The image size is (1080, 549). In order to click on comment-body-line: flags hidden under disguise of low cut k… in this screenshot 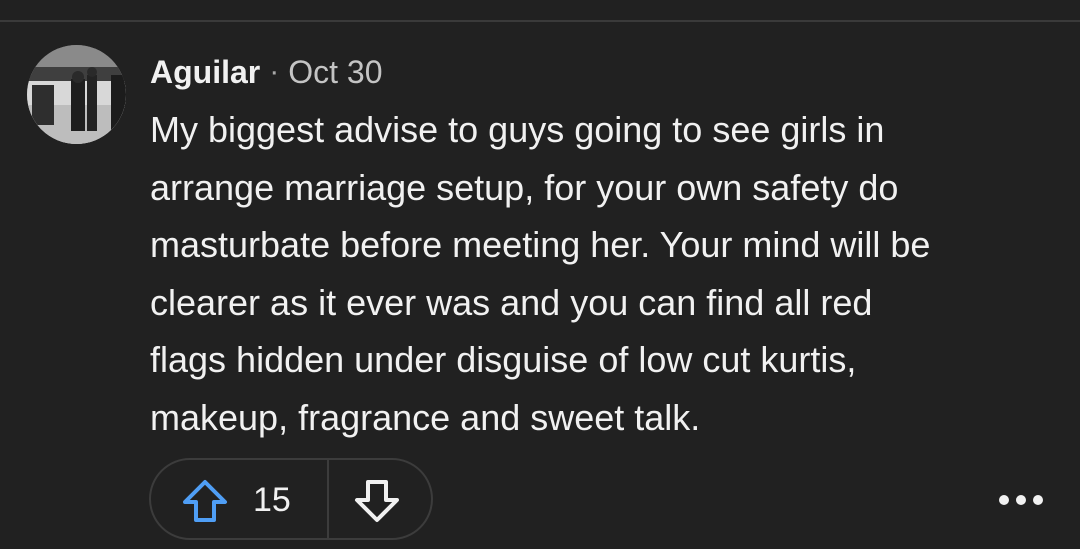, I will do `click(503, 359)`.